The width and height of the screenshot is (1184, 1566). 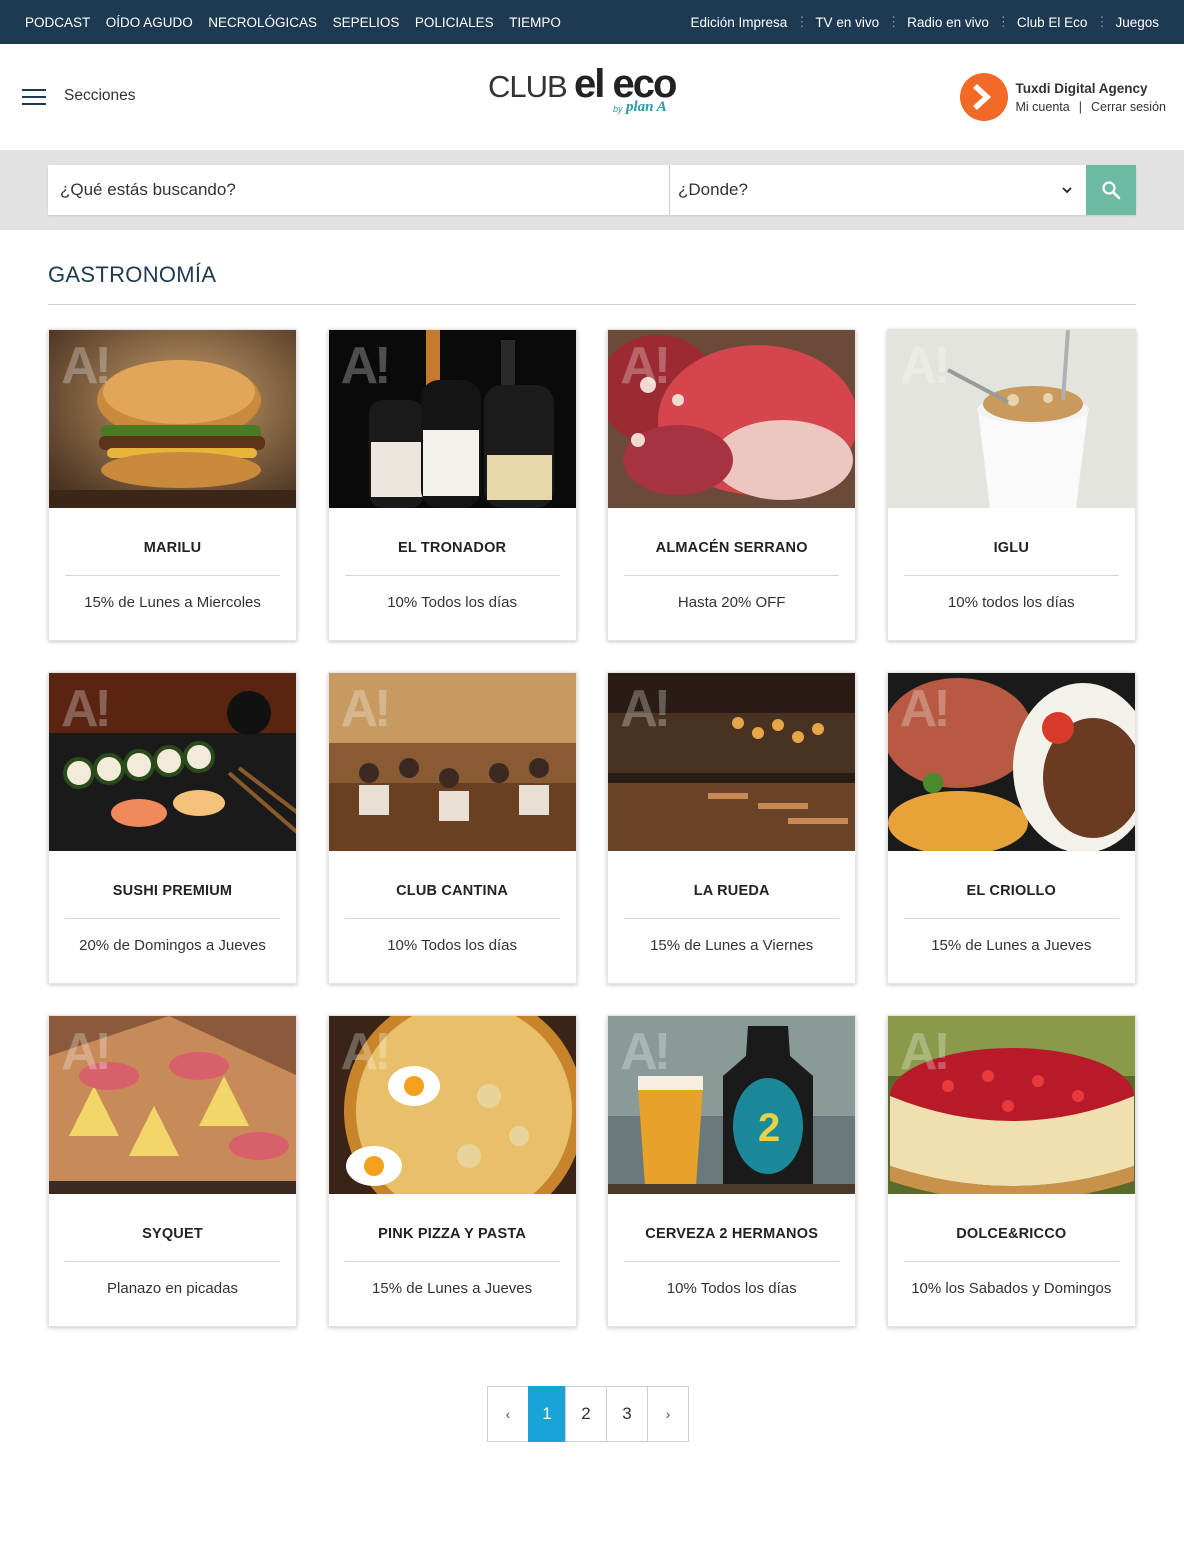 I want to click on offer-title: IGLU, so click(x=1011, y=548).